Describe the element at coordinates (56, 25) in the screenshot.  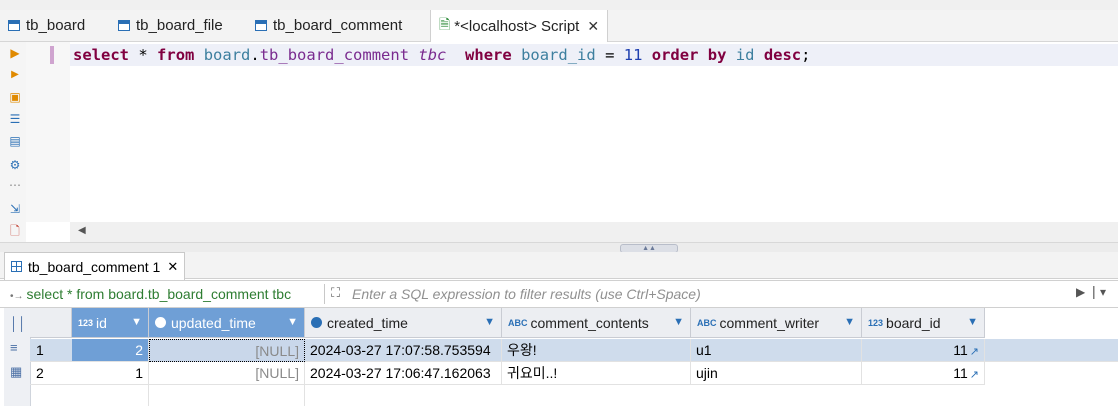
I see `tab-label: tb_board` at that location.